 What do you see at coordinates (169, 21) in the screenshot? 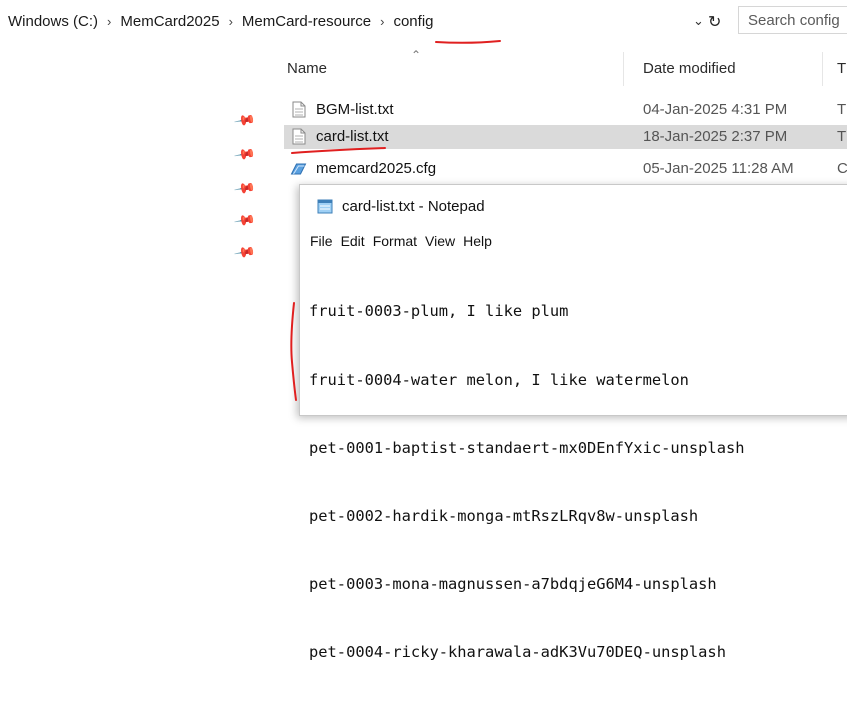
I see `breadcrumb-item-memcard2025: MemCard2025` at bounding box center [169, 21].